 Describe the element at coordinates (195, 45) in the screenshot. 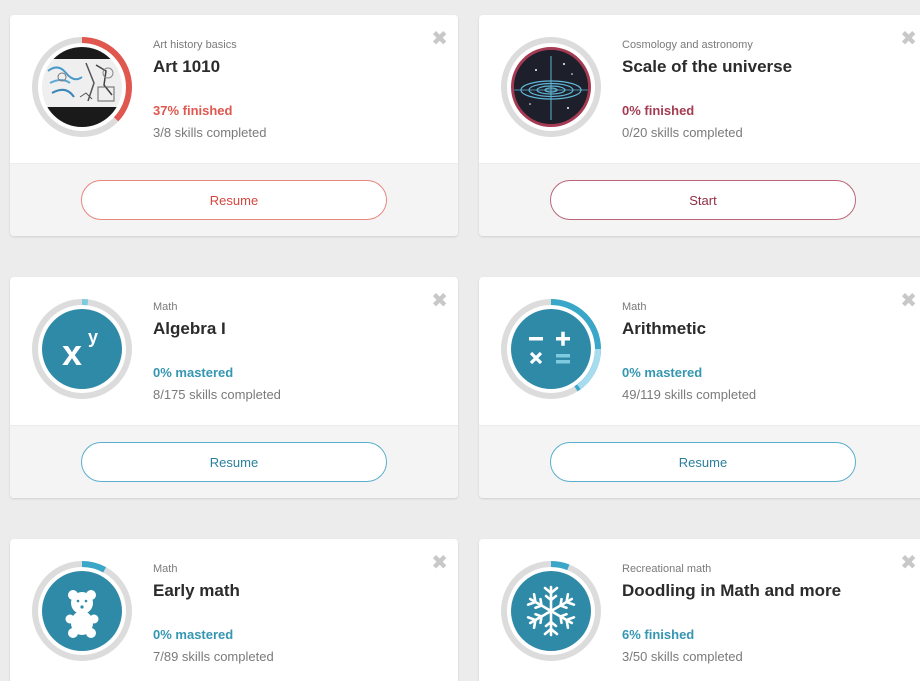

I see `course-subject: Art history basics` at that location.